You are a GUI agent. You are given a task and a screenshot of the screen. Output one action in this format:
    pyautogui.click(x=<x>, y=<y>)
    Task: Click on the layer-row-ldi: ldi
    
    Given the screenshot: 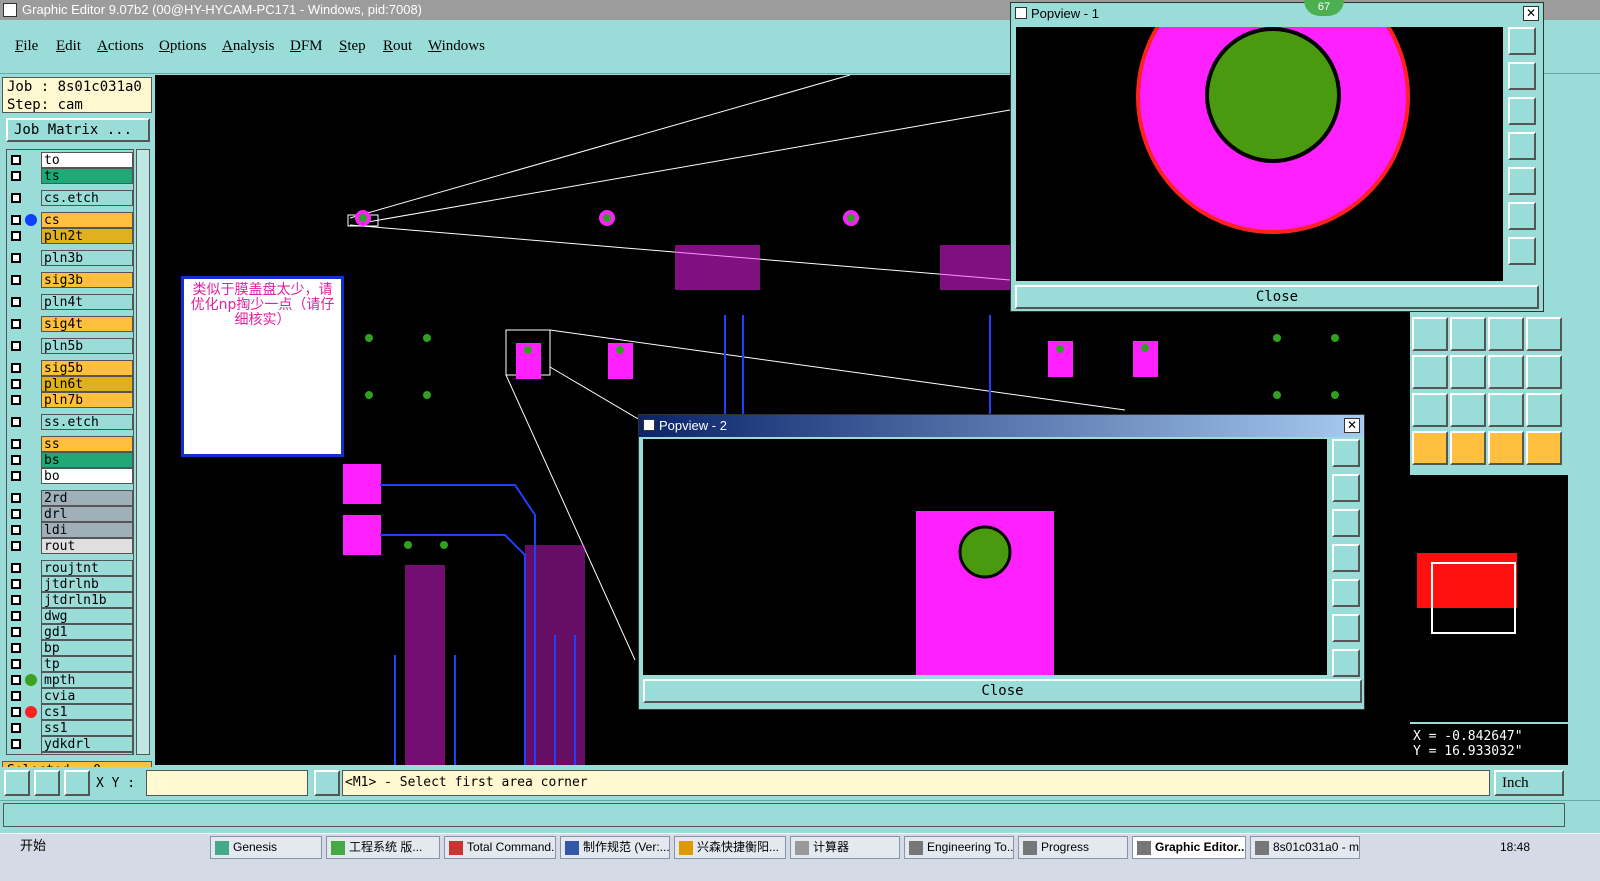 What is the action you would take?
    pyautogui.click(x=70, y=530)
    